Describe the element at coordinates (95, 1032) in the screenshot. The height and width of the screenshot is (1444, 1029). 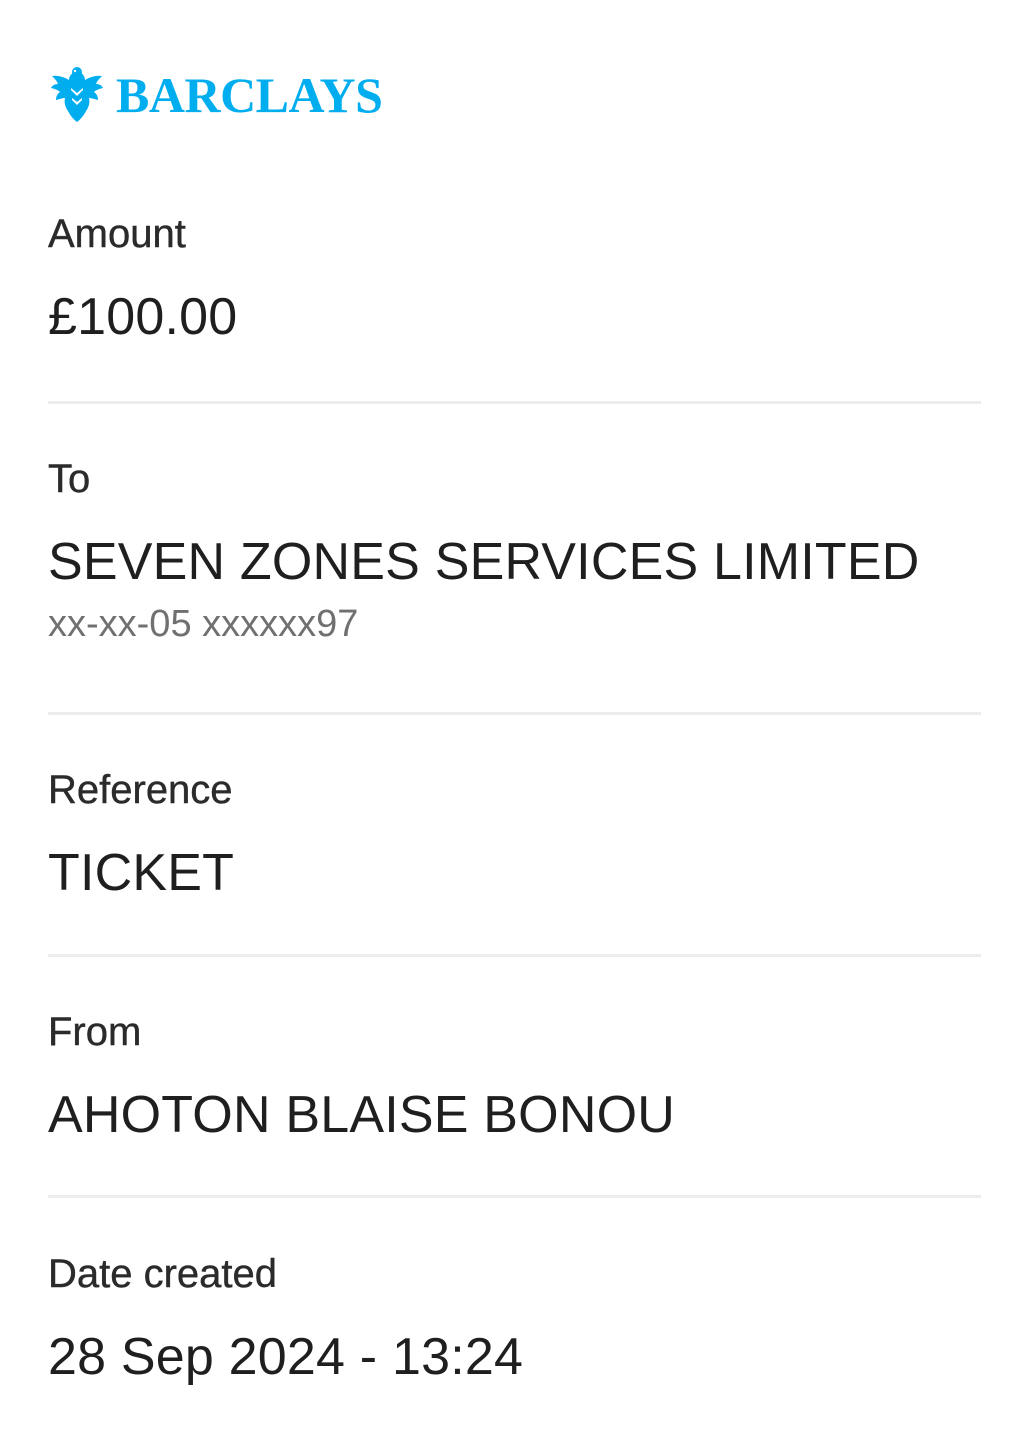
I see `from-label: From` at that location.